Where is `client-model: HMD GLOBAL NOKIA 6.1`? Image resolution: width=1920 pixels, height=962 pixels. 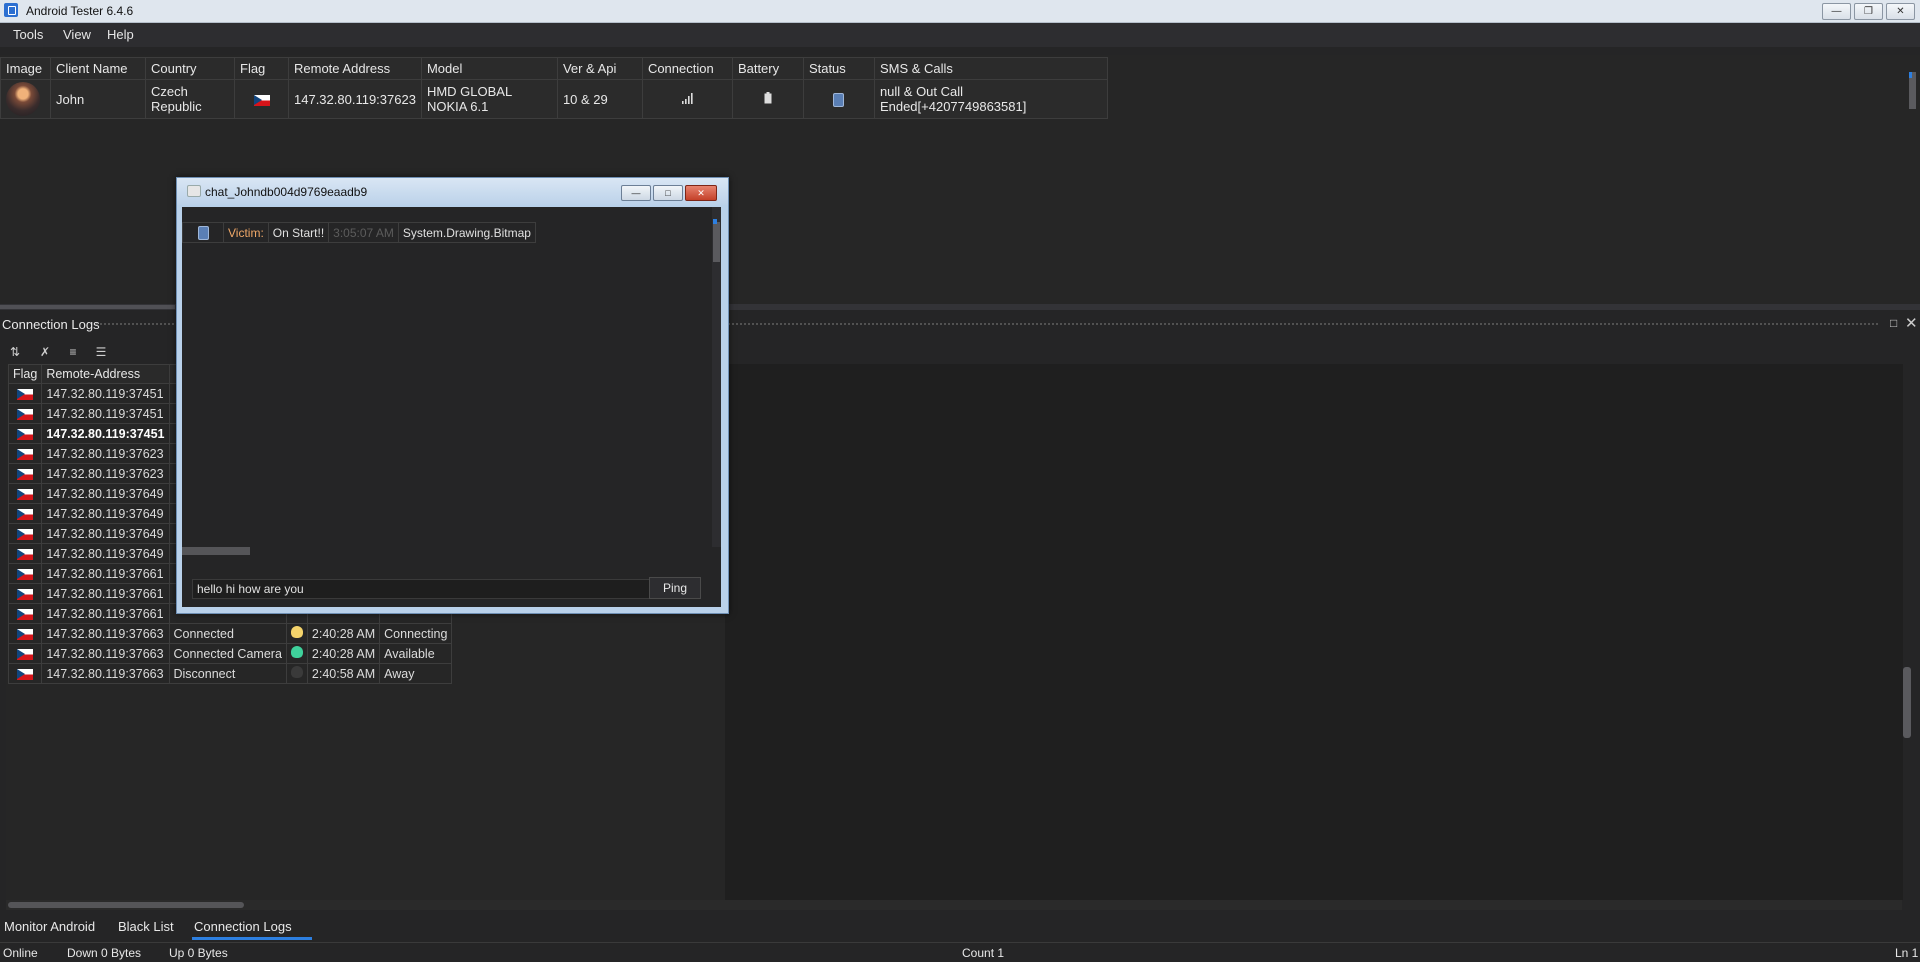
client-model: HMD GLOBAL NOKIA 6.1 is located at coordinates (489, 99).